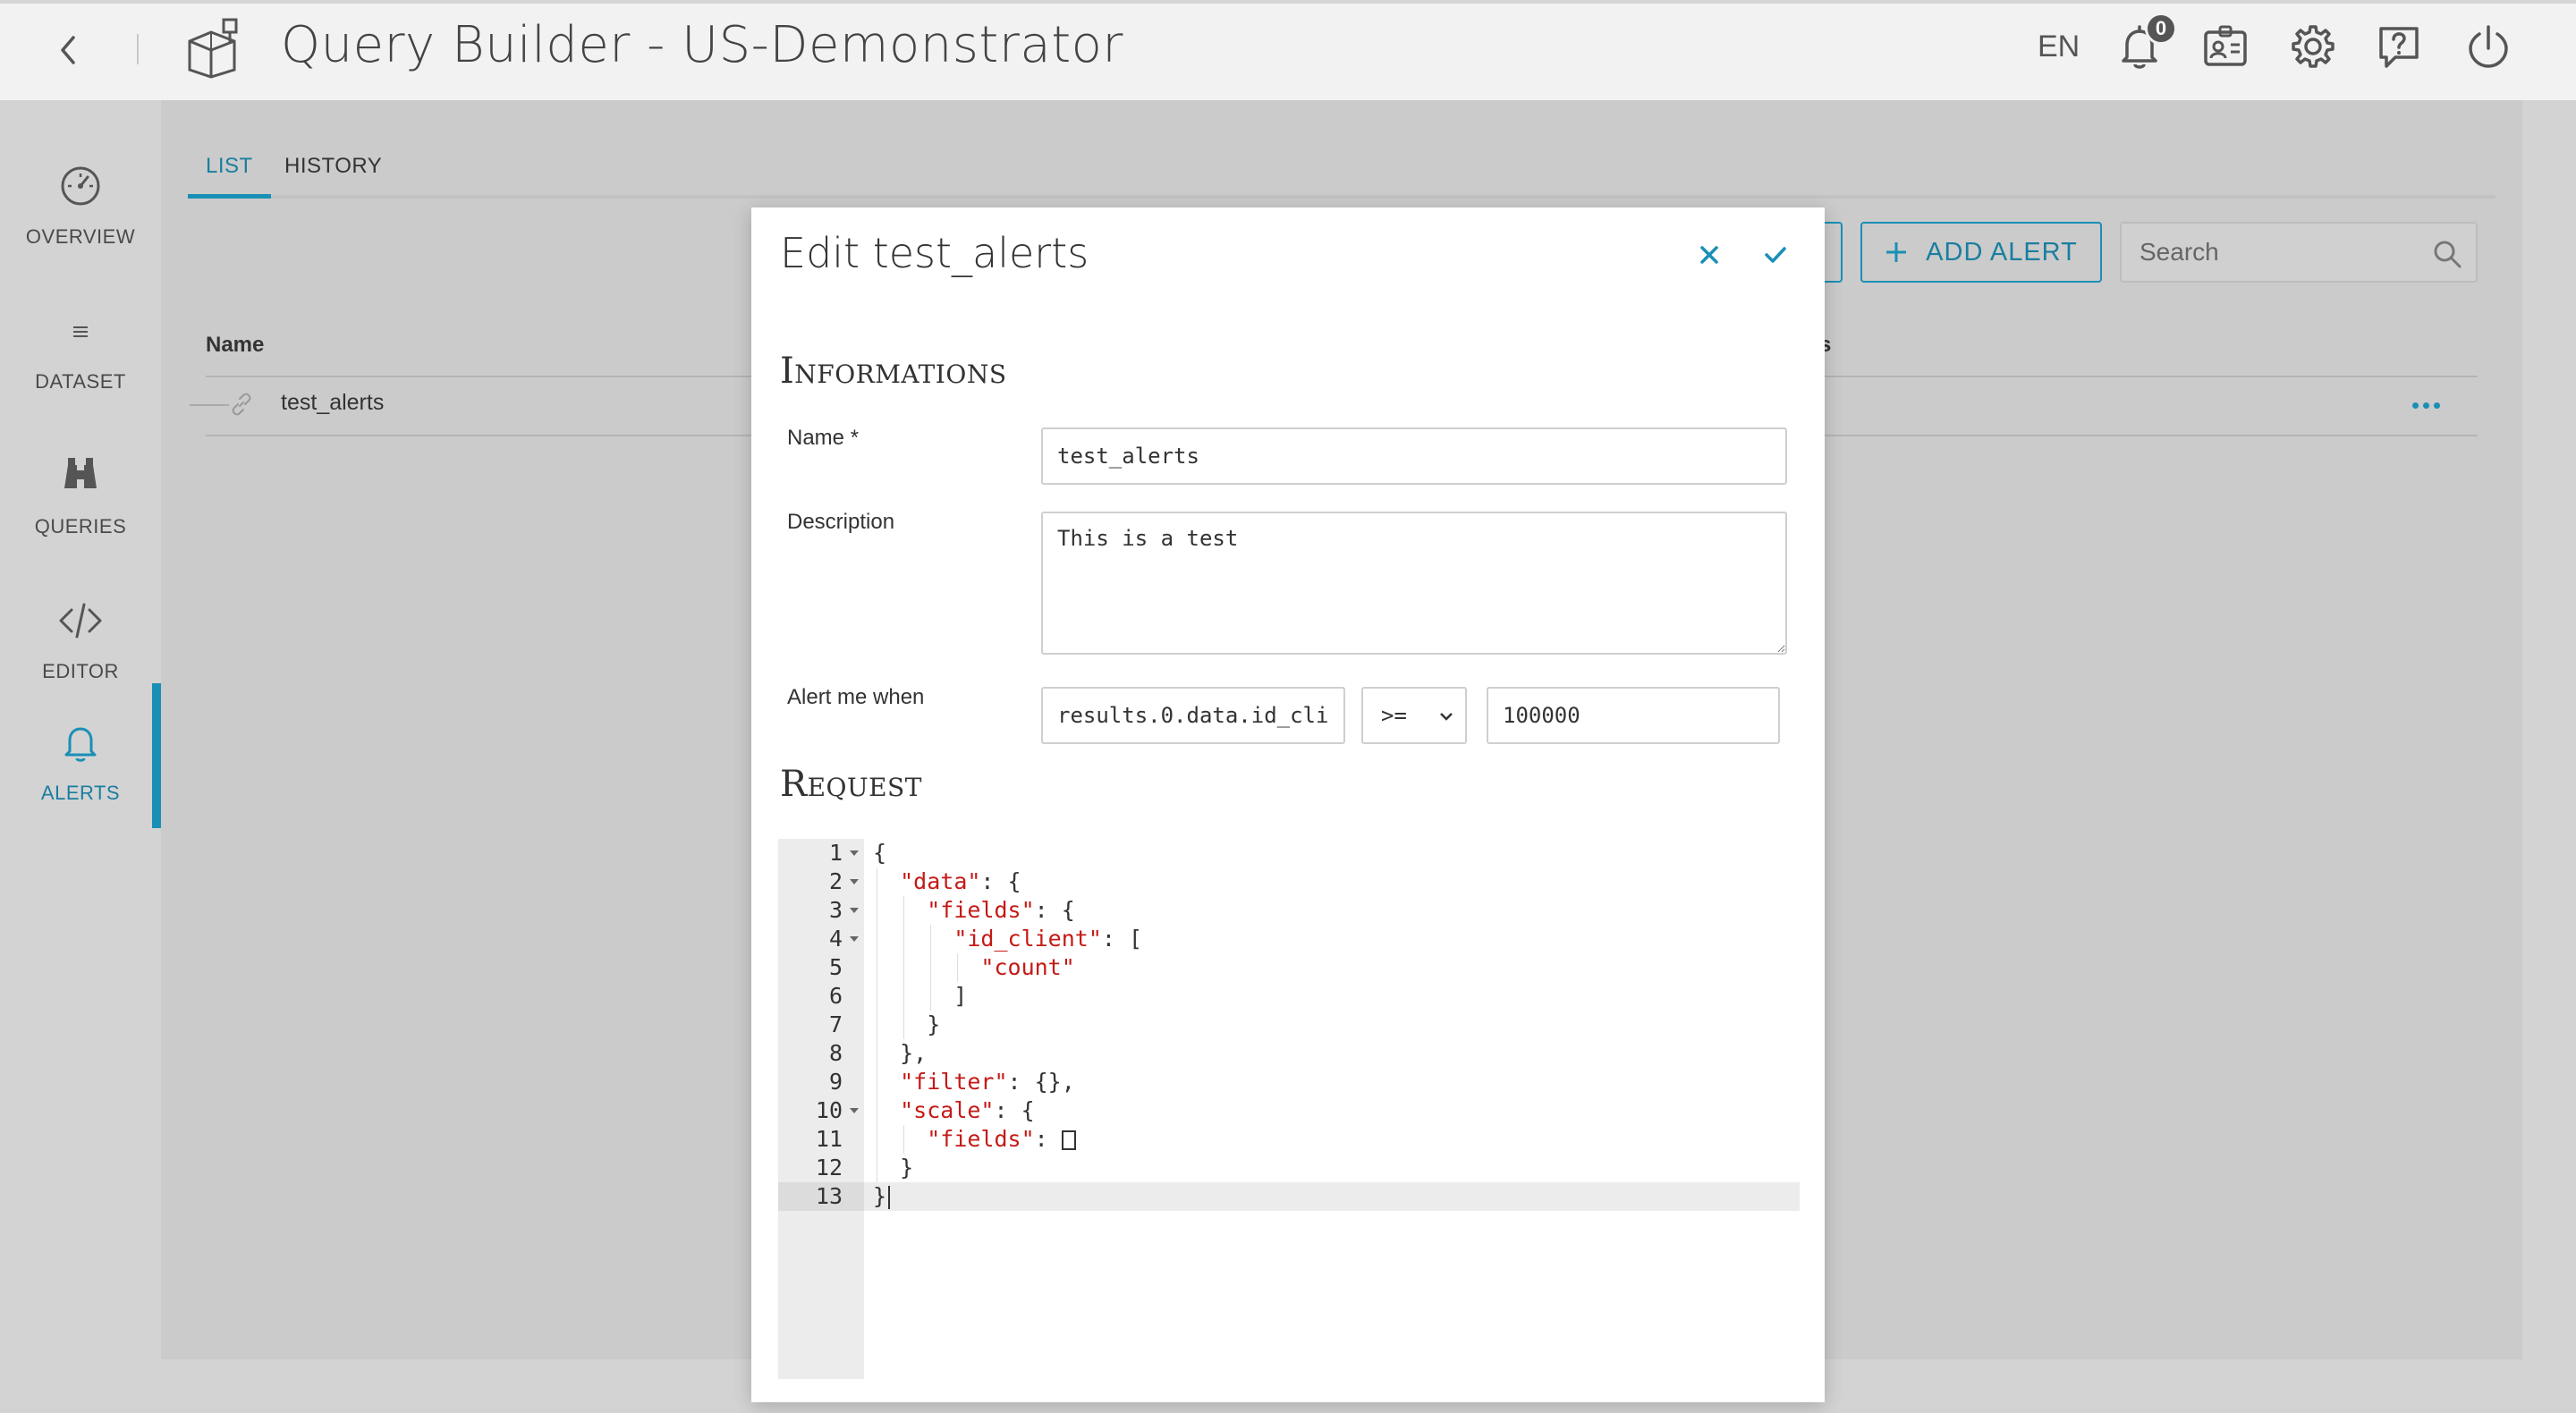 The width and height of the screenshot is (2576, 1413). I want to click on name-field, so click(1414, 456).